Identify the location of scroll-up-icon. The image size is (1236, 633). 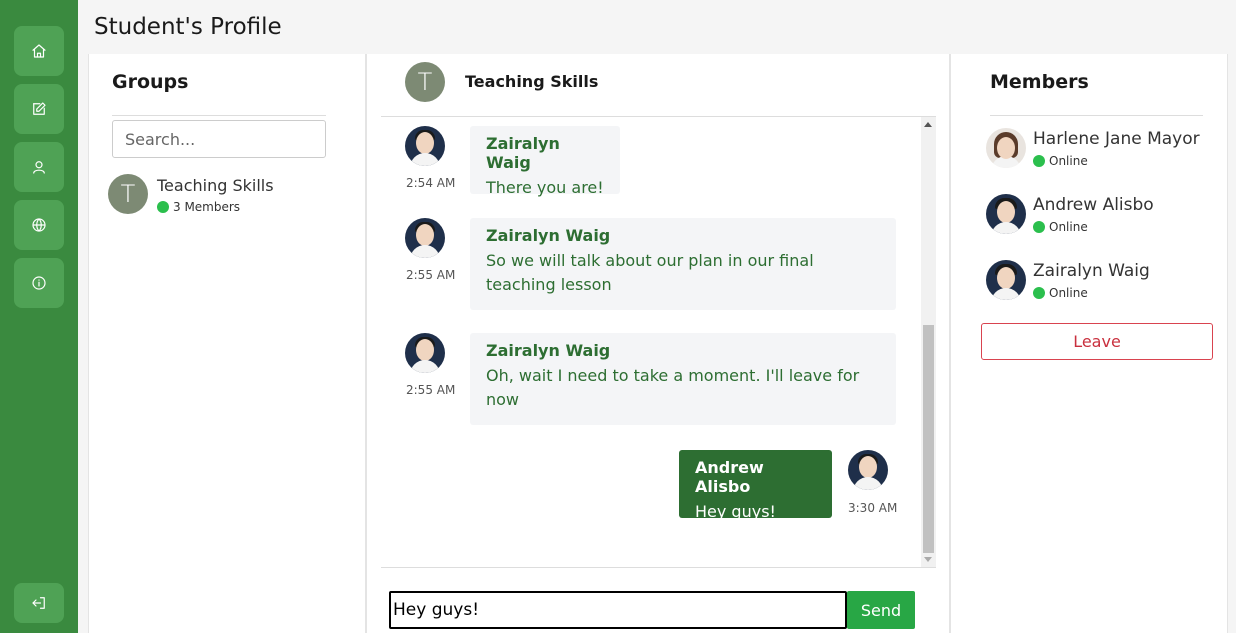
(928, 124).